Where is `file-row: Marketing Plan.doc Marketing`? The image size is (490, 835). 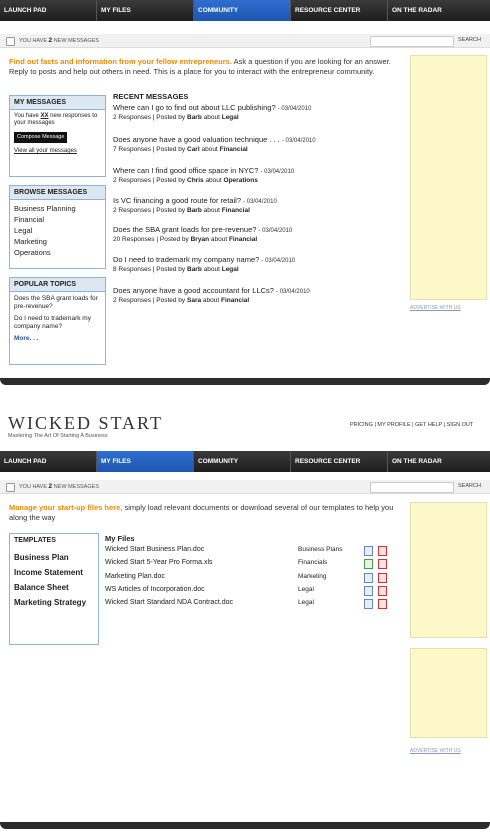
file-row: Marketing Plan.doc Marketing is located at coordinates (250, 576).